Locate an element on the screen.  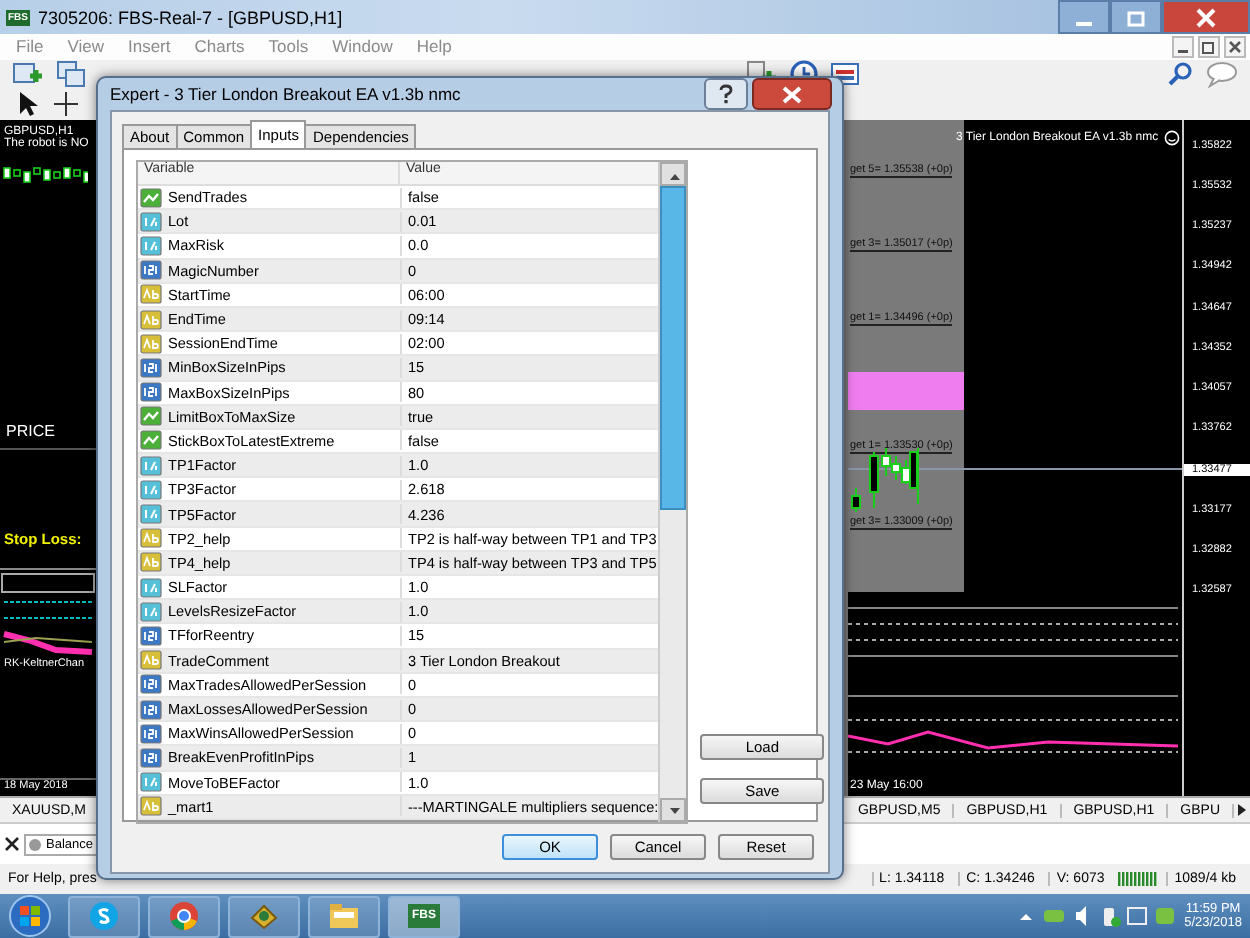
scroll-down-icon is located at coordinates (673, 810).